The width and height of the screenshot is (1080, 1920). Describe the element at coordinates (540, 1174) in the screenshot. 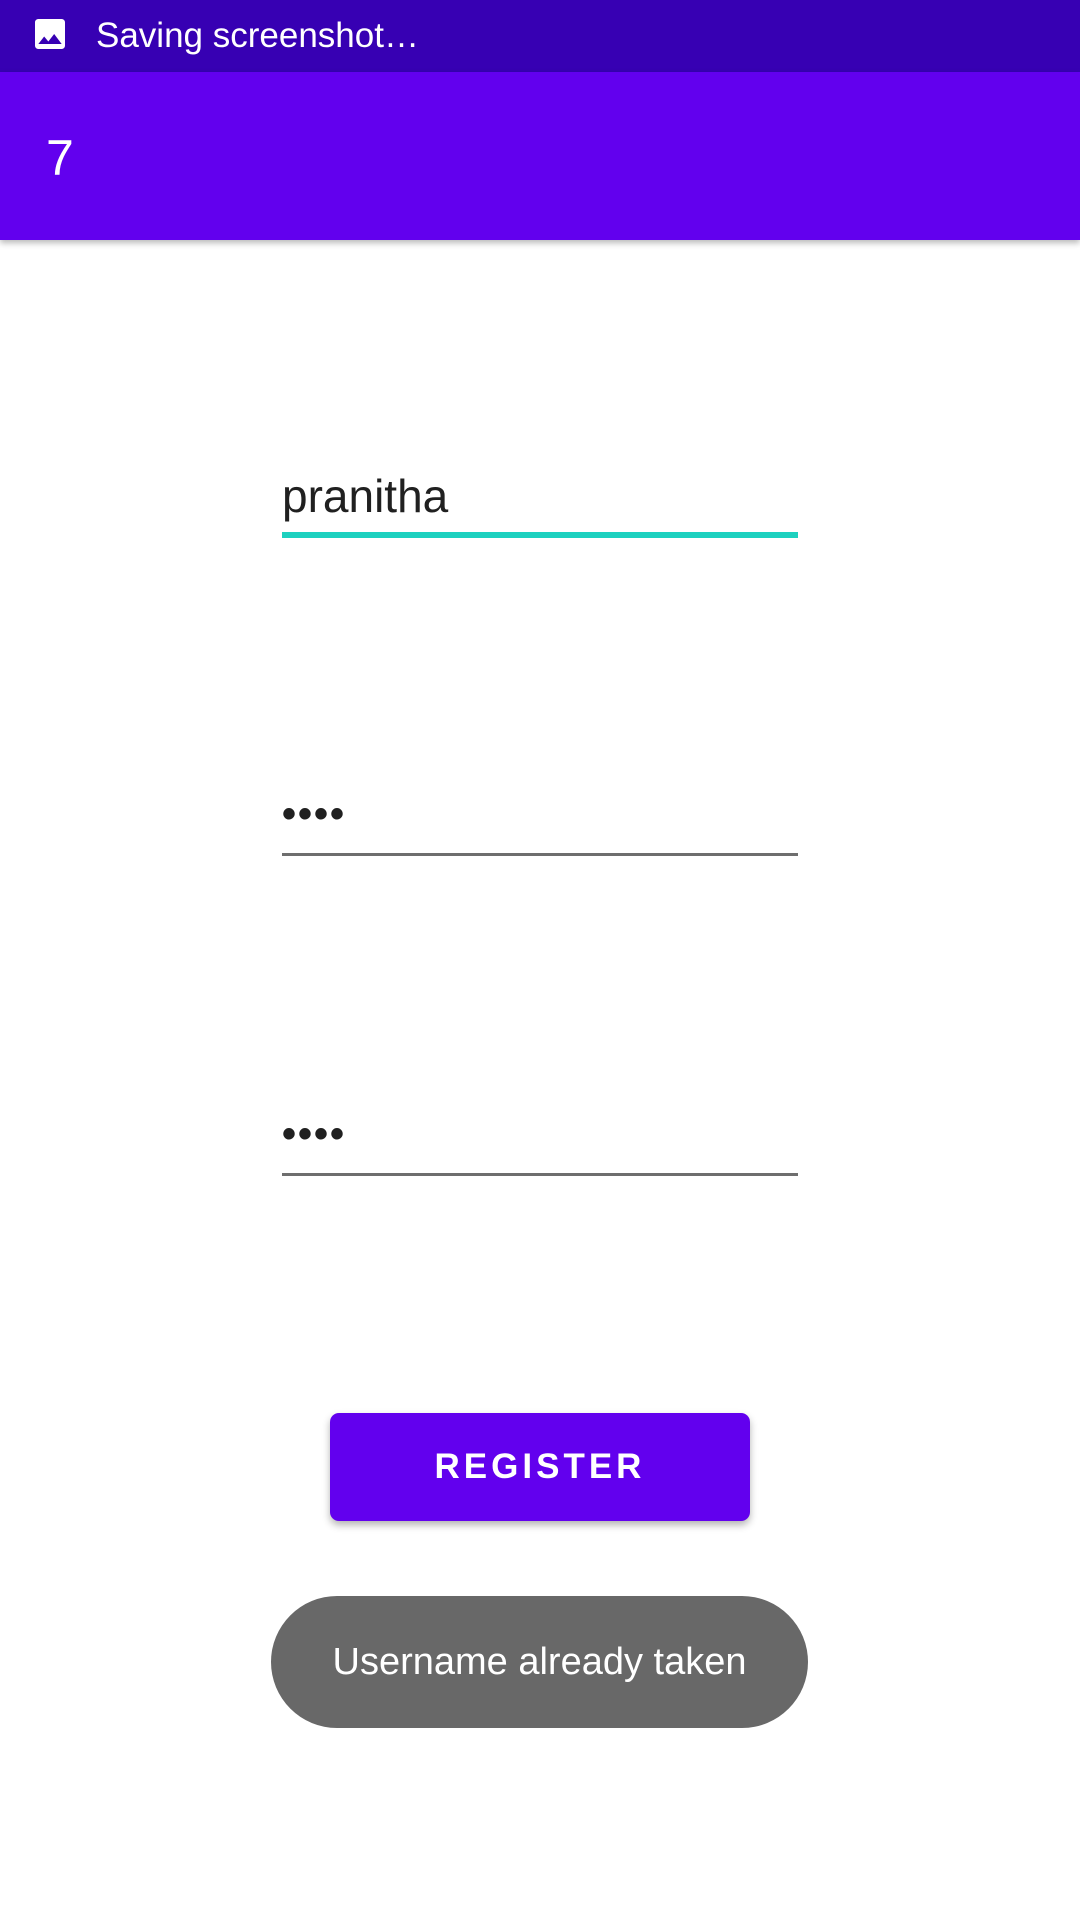

I see `confirm-password-underline` at that location.